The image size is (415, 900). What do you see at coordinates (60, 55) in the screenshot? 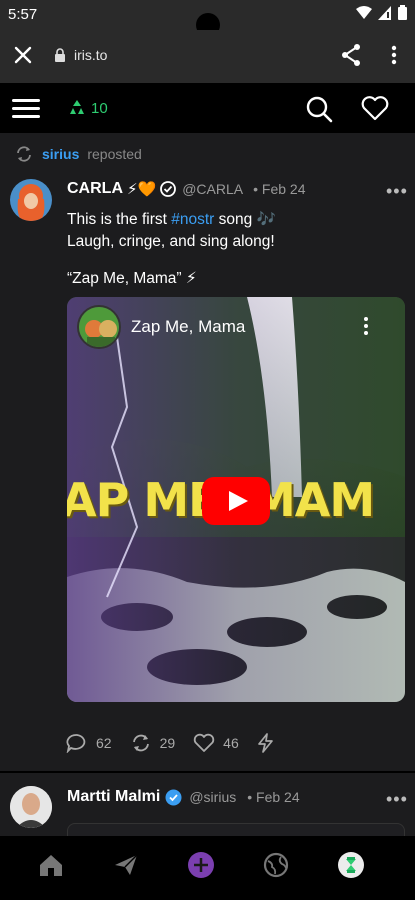
I see `lock-icon` at bounding box center [60, 55].